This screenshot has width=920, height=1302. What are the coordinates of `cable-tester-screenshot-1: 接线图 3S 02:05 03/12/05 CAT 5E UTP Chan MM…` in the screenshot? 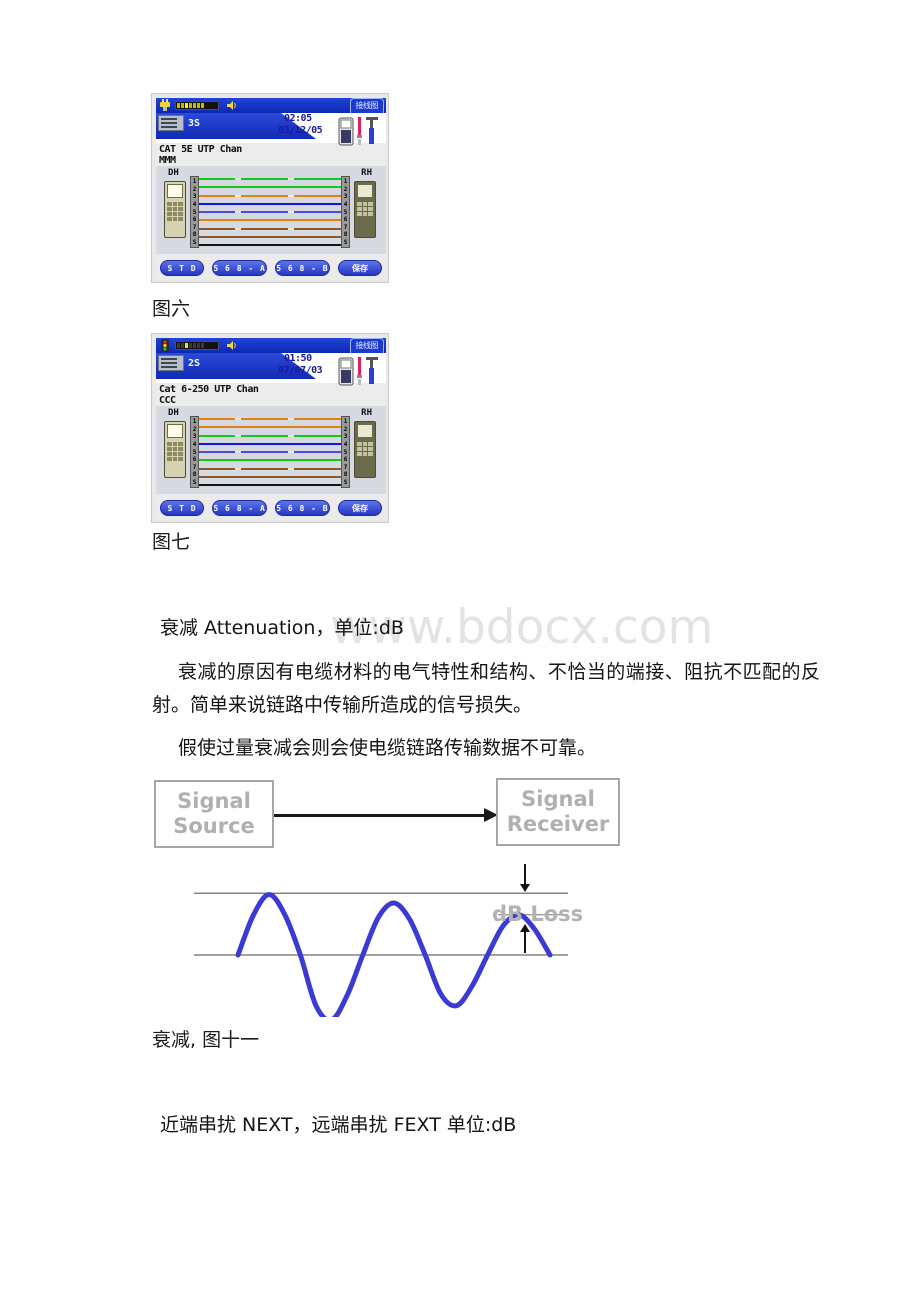 It's located at (270, 188).